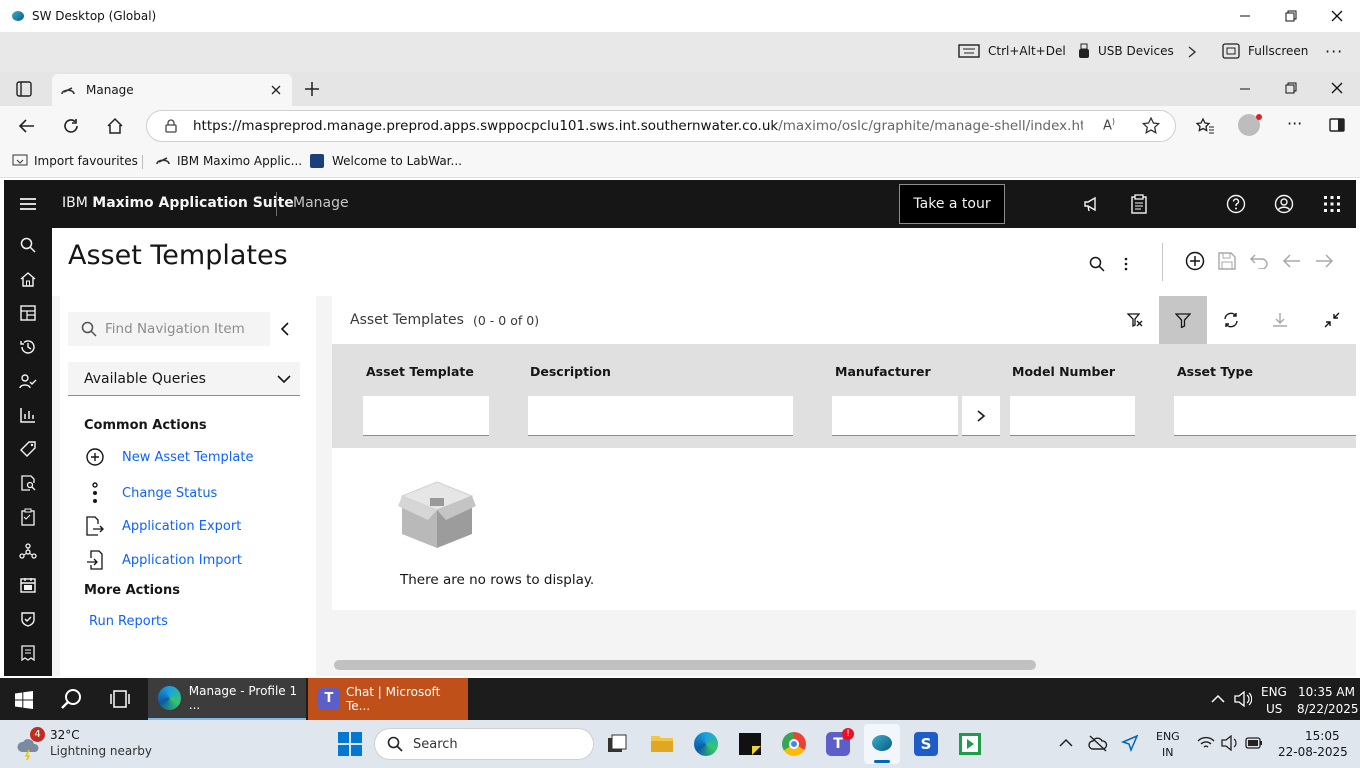 The width and height of the screenshot is (1360, 768). I want to click on sidebar-toggle-icon, so click(1337, 125).